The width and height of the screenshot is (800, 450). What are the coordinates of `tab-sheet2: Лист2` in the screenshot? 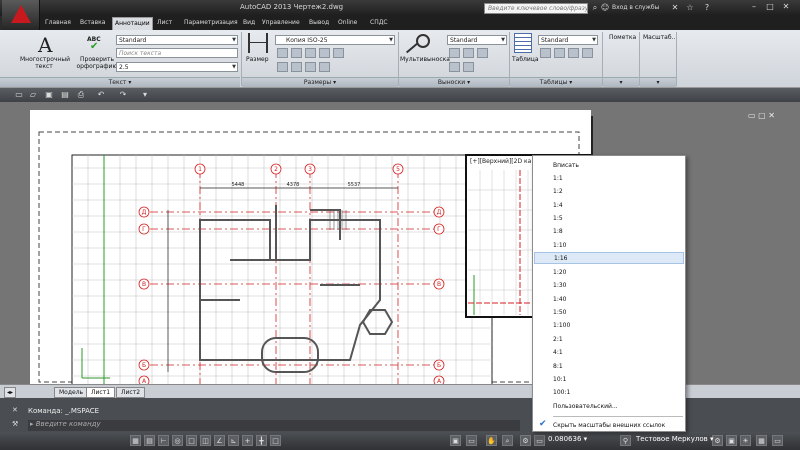 It's located at (131, 392).